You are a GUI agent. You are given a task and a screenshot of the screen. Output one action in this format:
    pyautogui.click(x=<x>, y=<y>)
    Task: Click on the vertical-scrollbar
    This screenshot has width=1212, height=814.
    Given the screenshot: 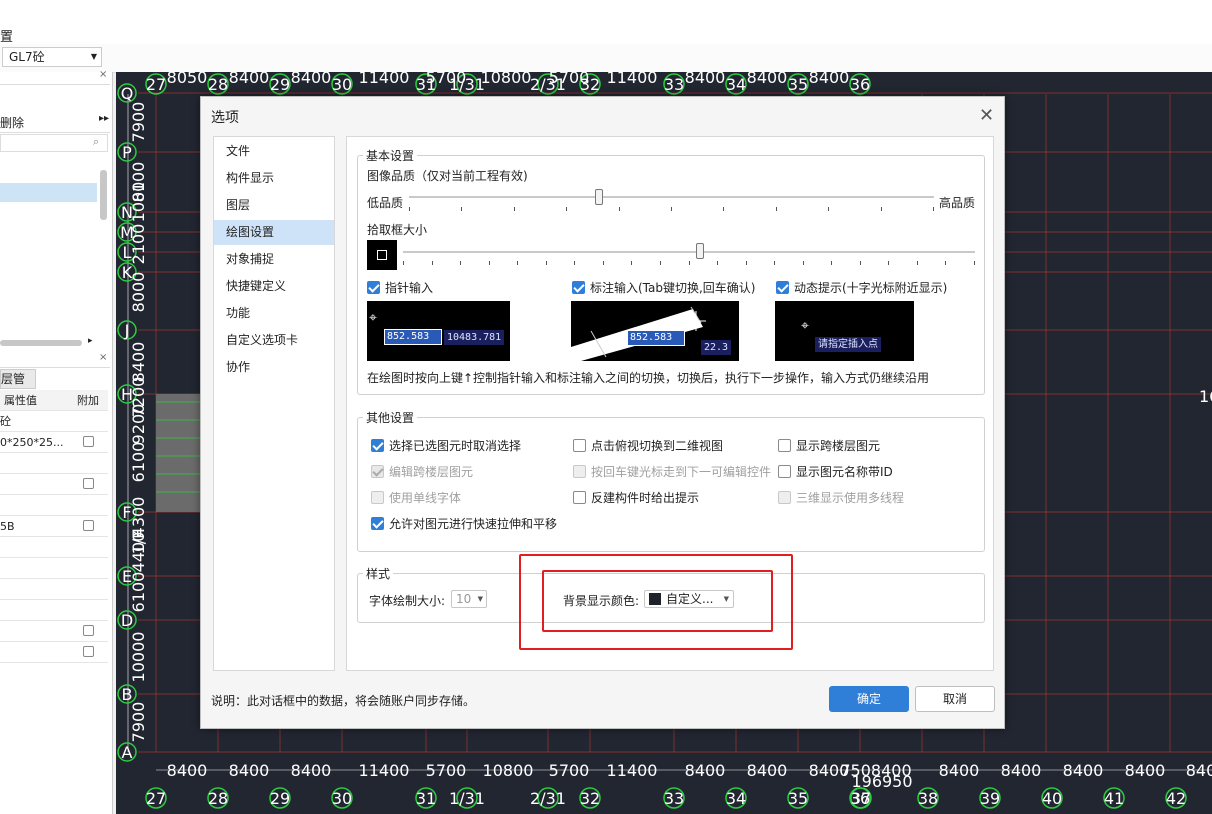 What is the action you would take?
    pyautogui.click(x=103, y=195)
    